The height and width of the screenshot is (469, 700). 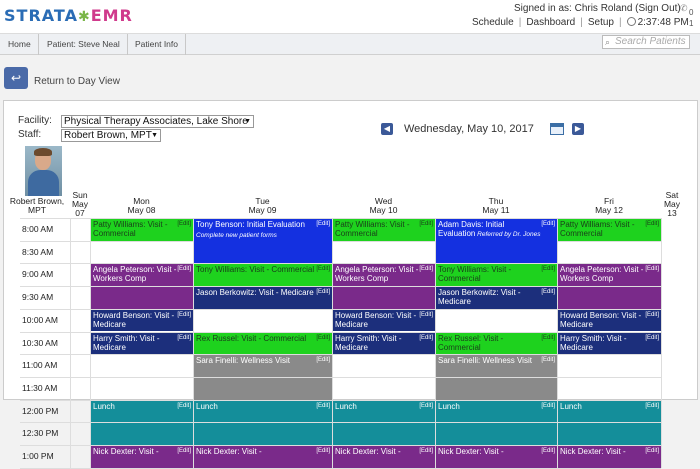 I want to click on staff-select: Robert Brown, MPT ▼, so click(x=111, y=135).